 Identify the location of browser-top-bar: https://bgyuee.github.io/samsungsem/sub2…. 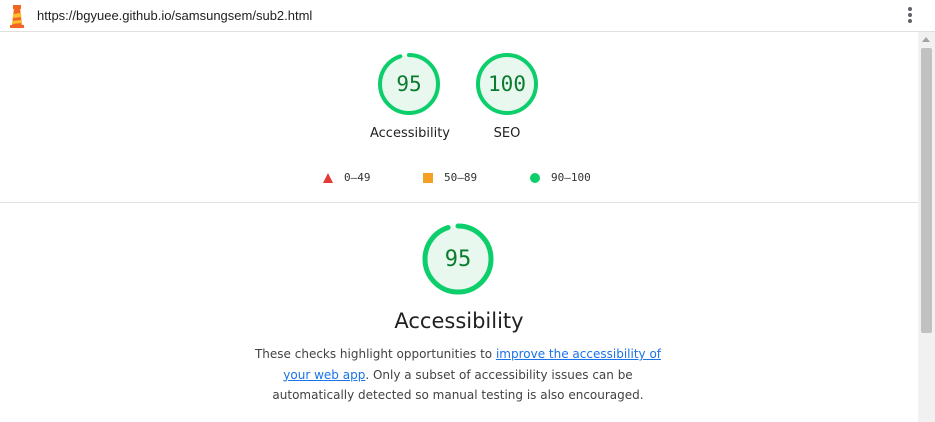
(467, 16).